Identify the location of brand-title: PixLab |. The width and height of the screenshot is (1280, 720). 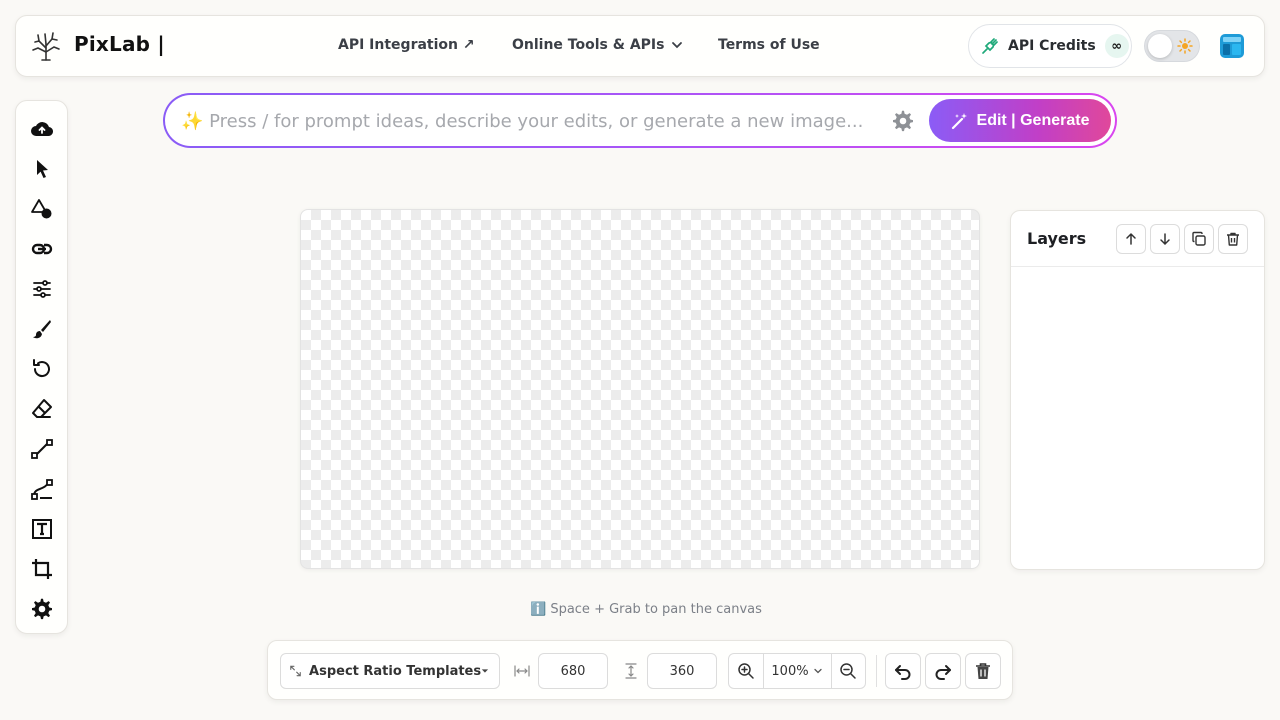
(119, 44).